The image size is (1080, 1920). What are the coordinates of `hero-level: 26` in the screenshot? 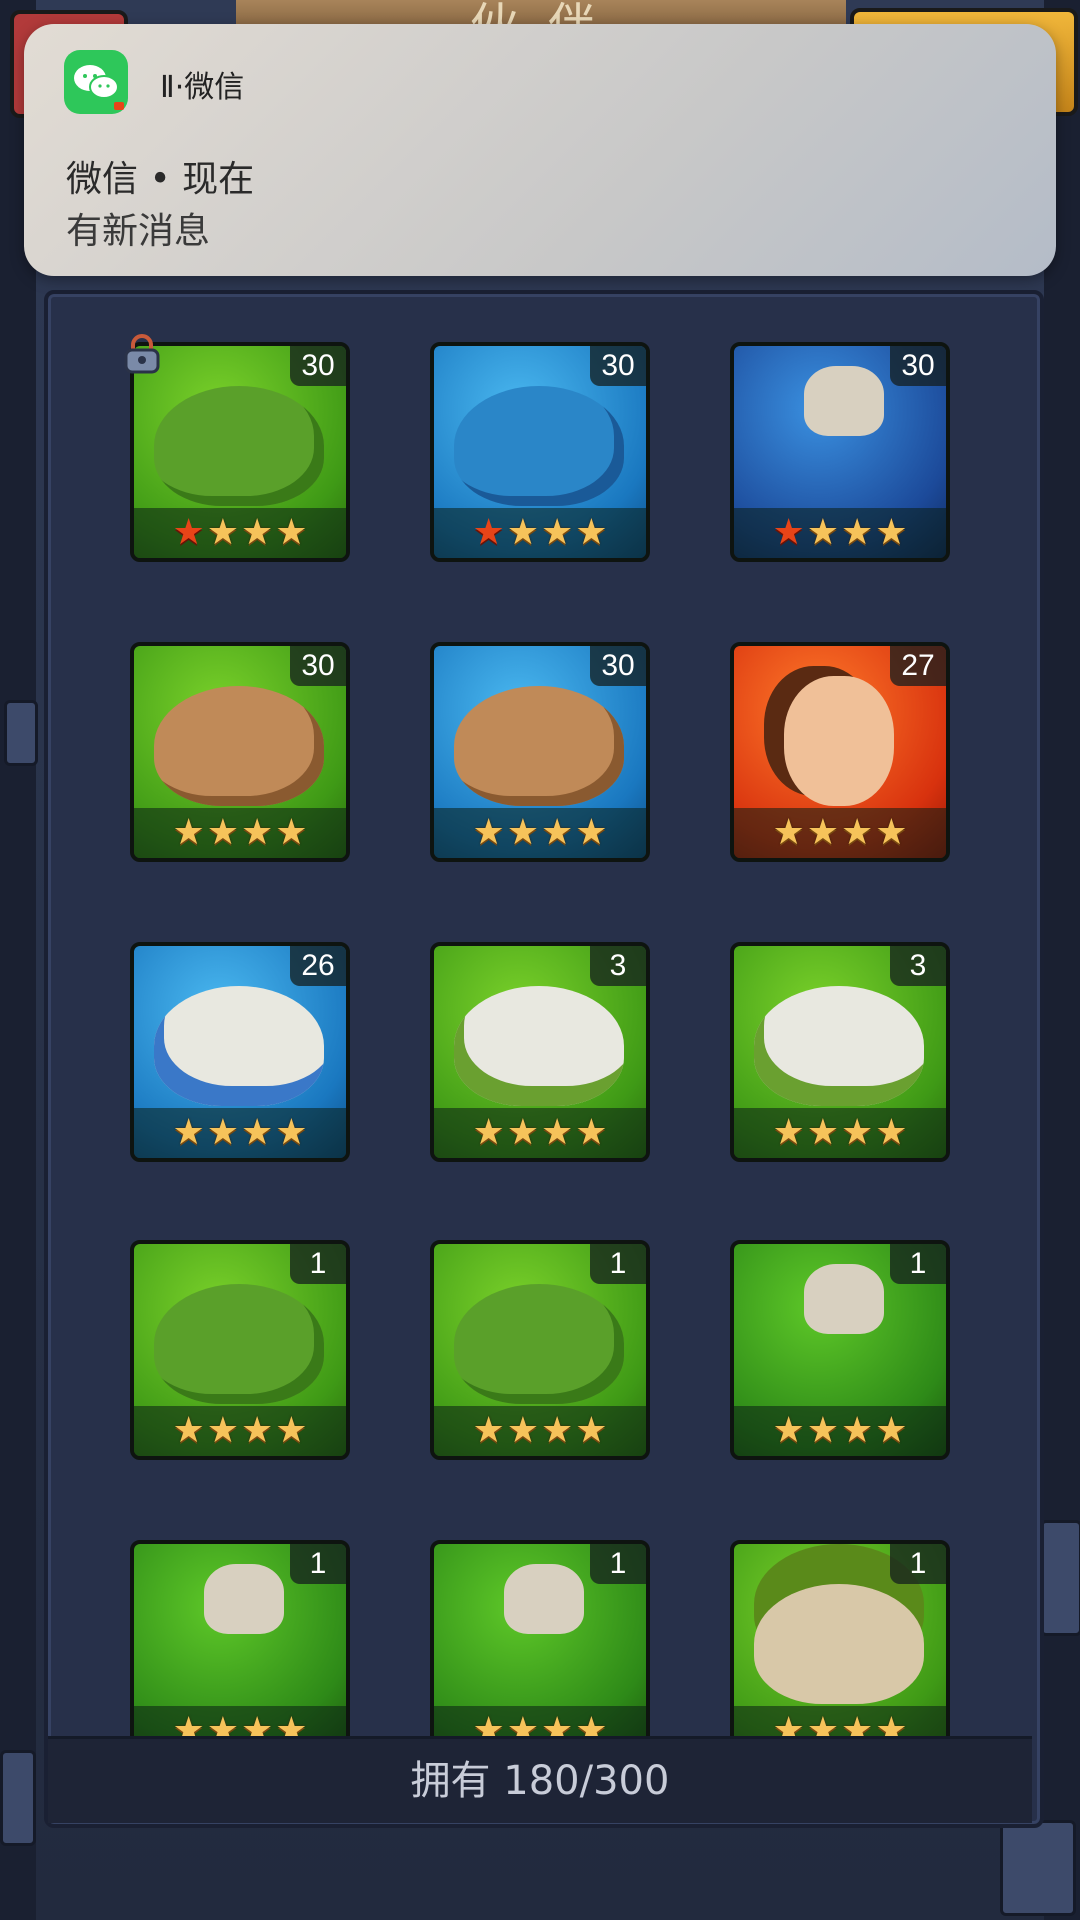 It's located at (318, 966).